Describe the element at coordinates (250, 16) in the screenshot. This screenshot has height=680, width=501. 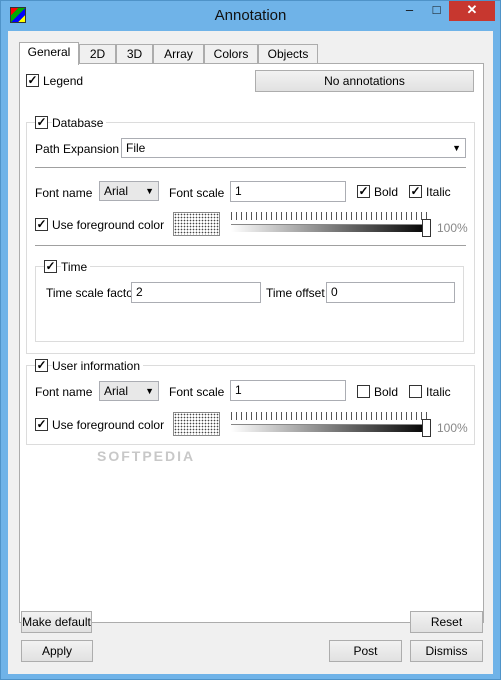
I see `title-bar: Annotation – □ ✕` at that location.